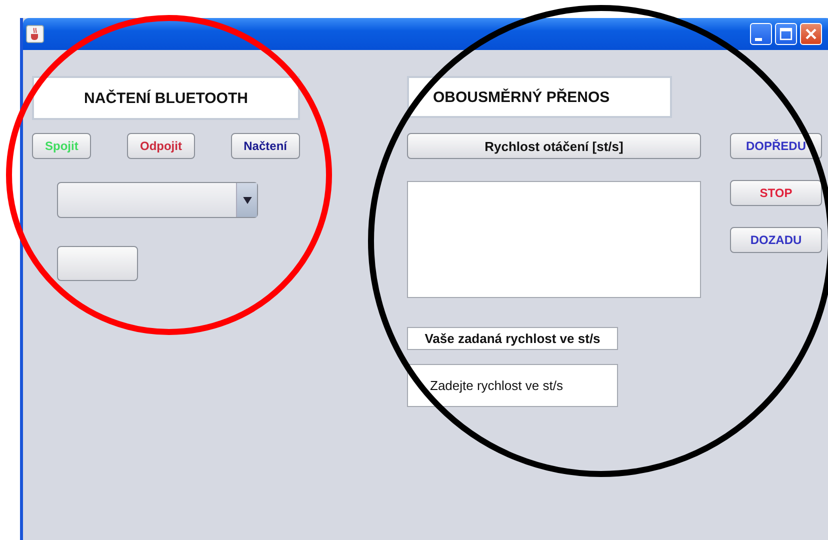  Describe the element at coordinates (160, 146) in the screenshot. I see `action-button: Odpojit` at that location.